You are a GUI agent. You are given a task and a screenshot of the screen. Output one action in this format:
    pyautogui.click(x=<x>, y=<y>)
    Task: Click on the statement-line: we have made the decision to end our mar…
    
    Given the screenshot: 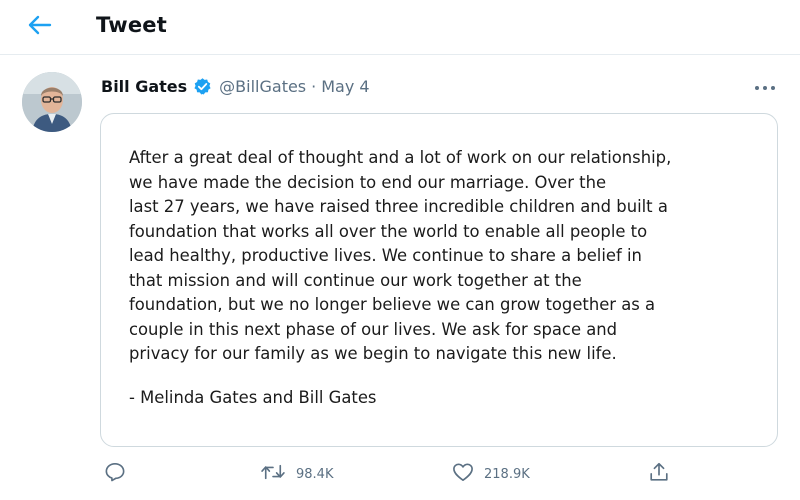 What is the action you would take?
    pyautogui.click(x=368, y=182)
    